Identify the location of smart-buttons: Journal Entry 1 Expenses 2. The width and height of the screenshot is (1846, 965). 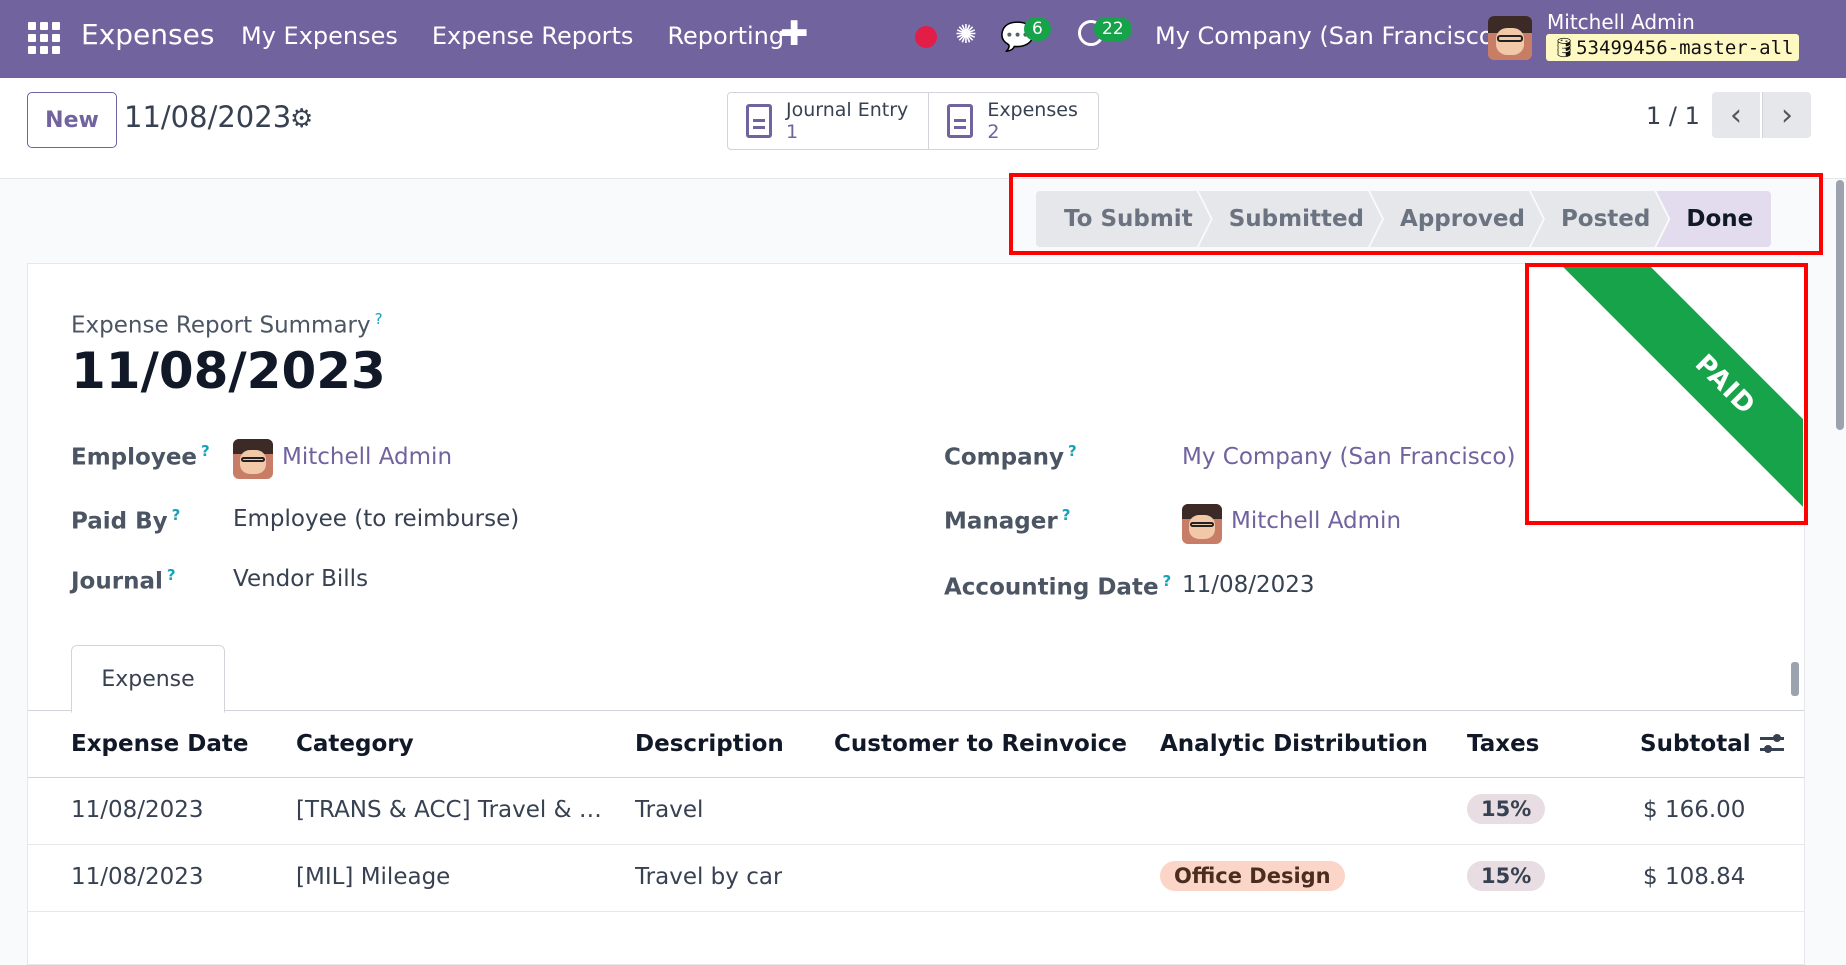
(913, 121).